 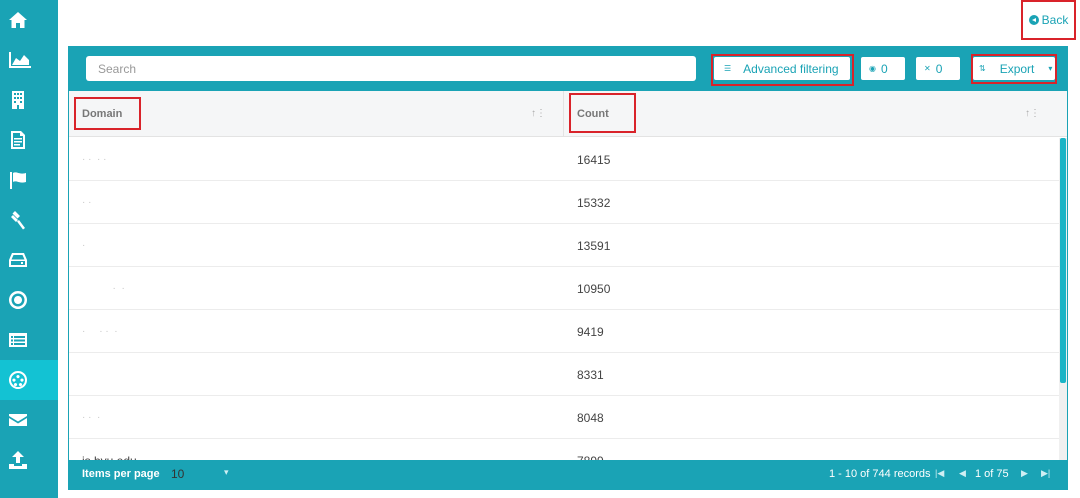 I want to click on sidebar-item-actions, so click(x=29, y=220).